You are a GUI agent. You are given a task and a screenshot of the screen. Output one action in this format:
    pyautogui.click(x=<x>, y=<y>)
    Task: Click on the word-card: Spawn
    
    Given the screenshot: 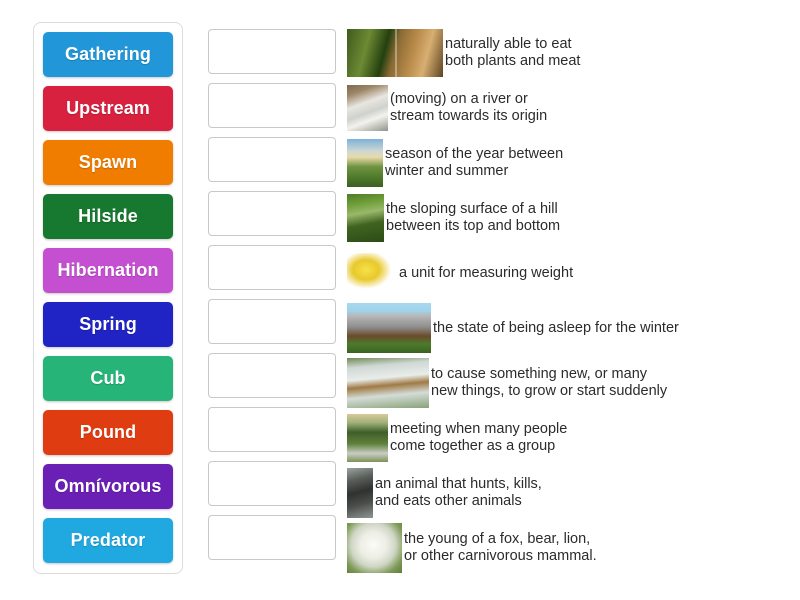 What is the action you would take?
    pyautogui.click(x=108, y=162)
    